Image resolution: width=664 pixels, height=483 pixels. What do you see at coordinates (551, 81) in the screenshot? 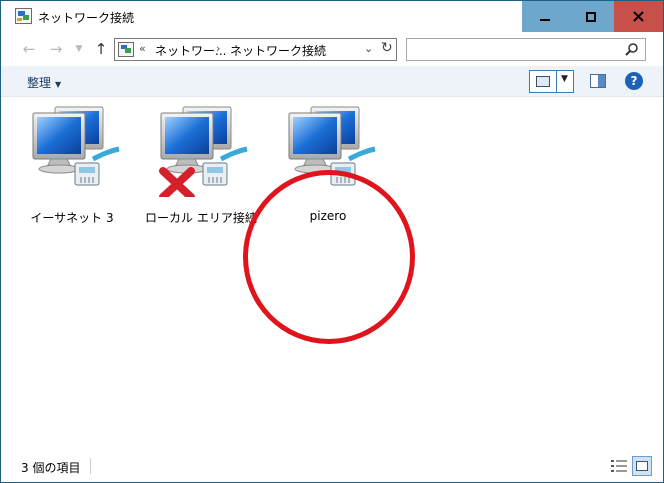
I see `change-view-button: ▼` at bounding box center [551, 81].